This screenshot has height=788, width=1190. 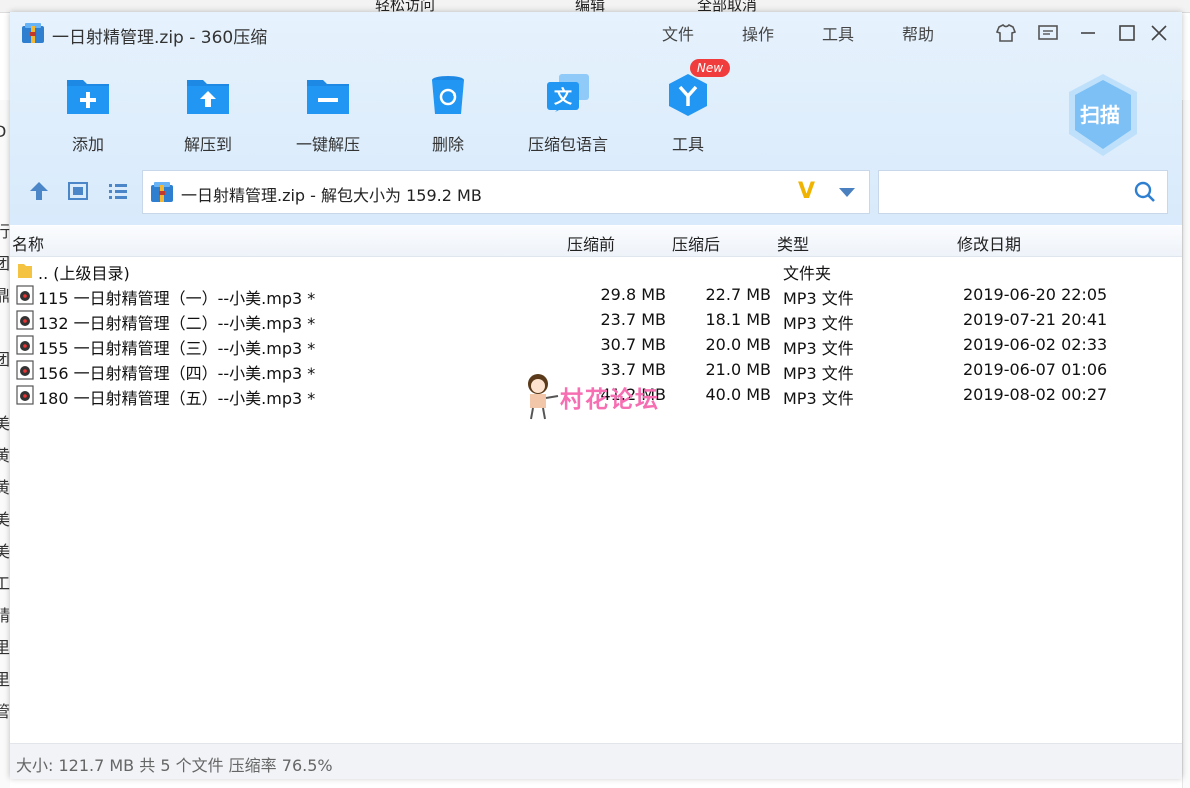 I want to click on size-before: 23.7 MB, so click(x=633, y=319).